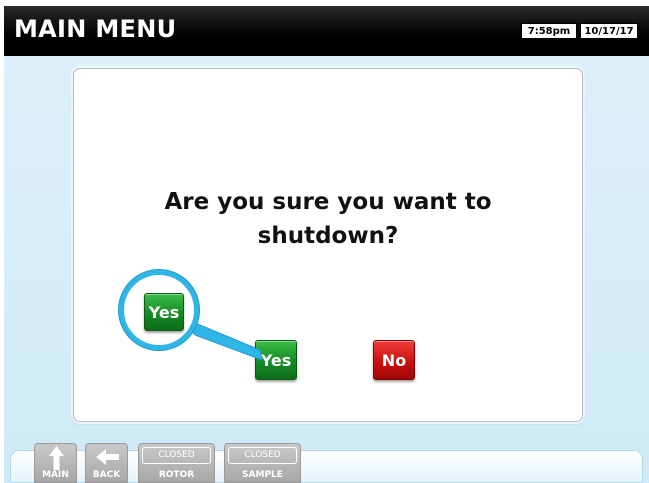  Describe the element at coordinates (56, 458) in the screenshot. I see `up-arrow-icon` at that location.